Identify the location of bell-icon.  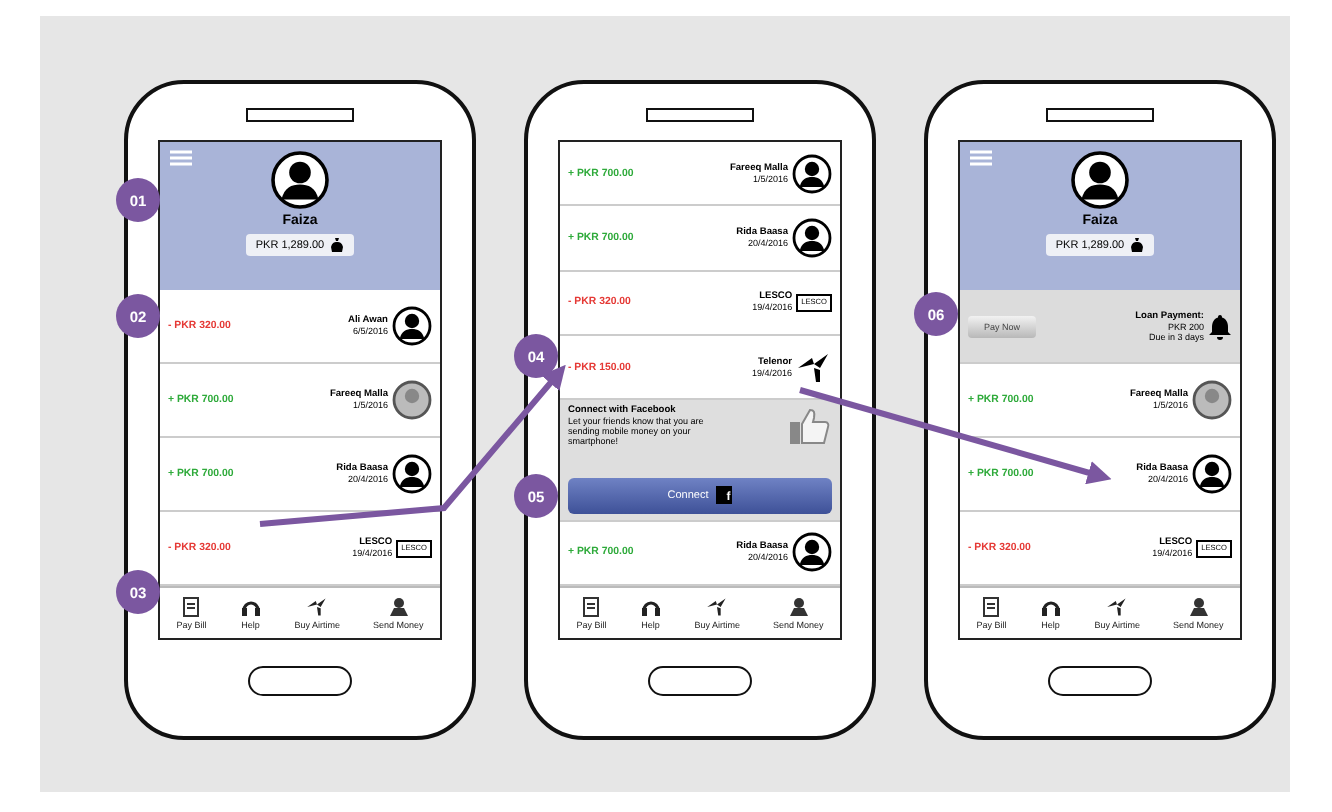
(1220, 326).